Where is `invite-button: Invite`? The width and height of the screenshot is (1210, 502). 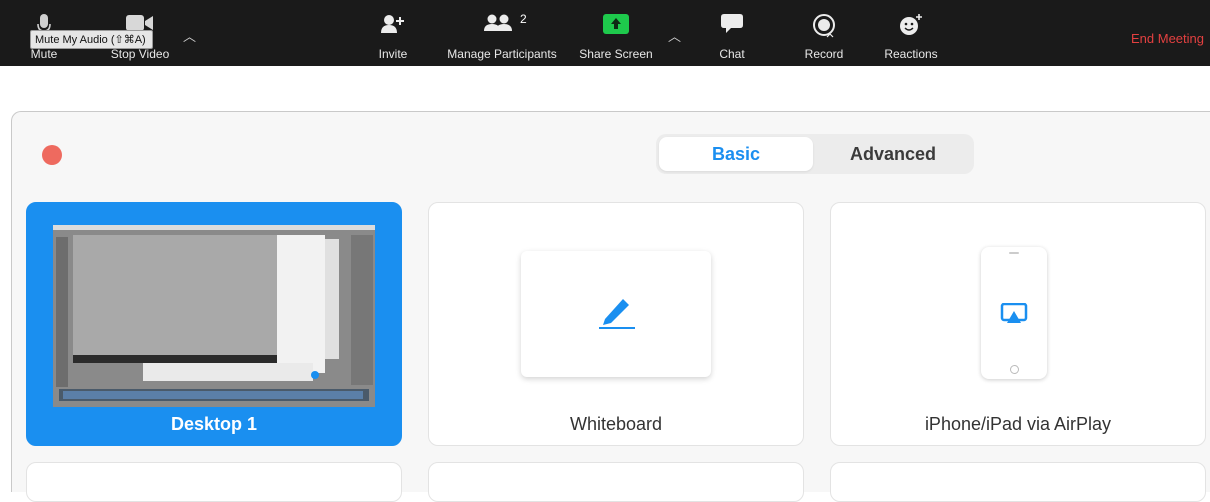 invite-button: Invite is located at coordinates (393, 33).